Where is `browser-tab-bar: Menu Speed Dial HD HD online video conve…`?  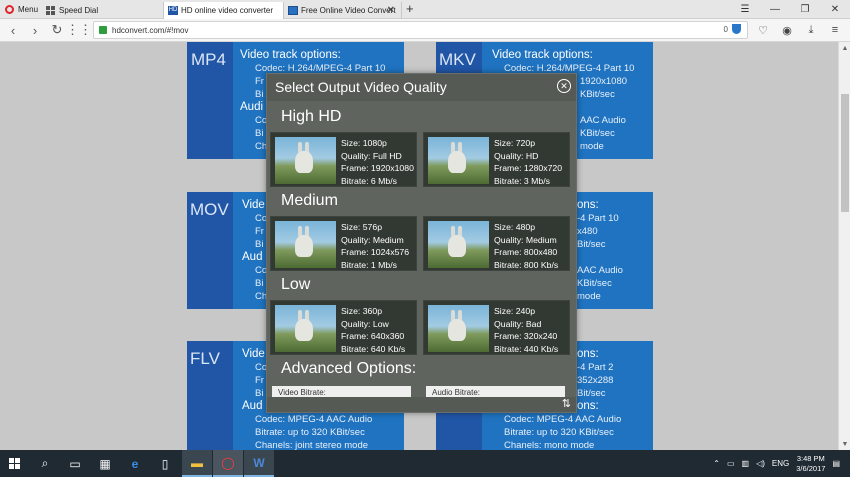 browser-tab-bar: Menu Speed Dial HD HD online video conve… is located at coordinates (425, 9).